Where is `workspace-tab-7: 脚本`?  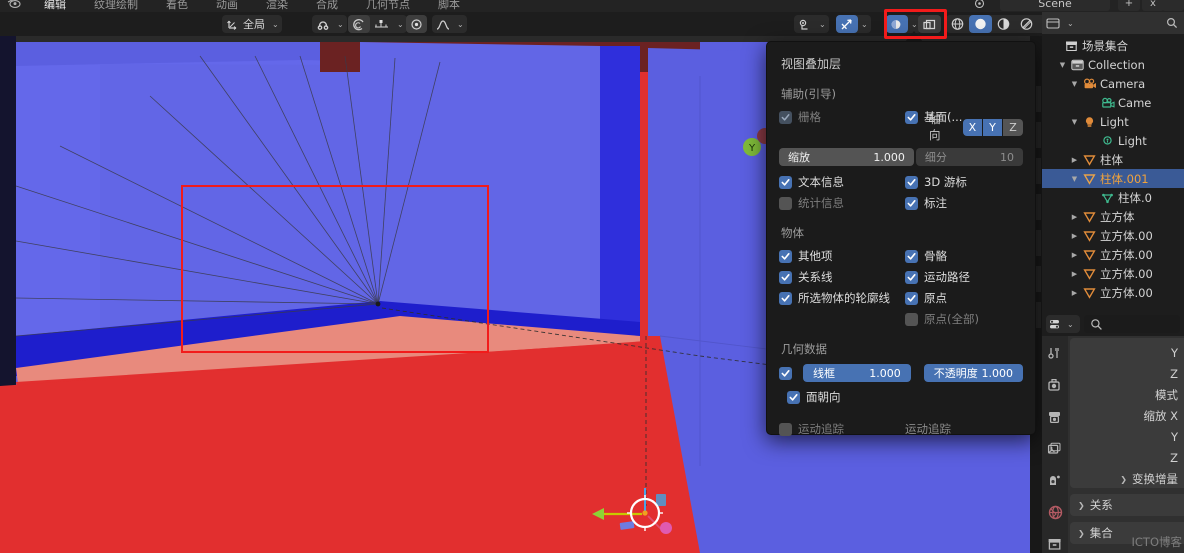
workspace-tab-7: 脚本 is located at coordinates (449, 6).